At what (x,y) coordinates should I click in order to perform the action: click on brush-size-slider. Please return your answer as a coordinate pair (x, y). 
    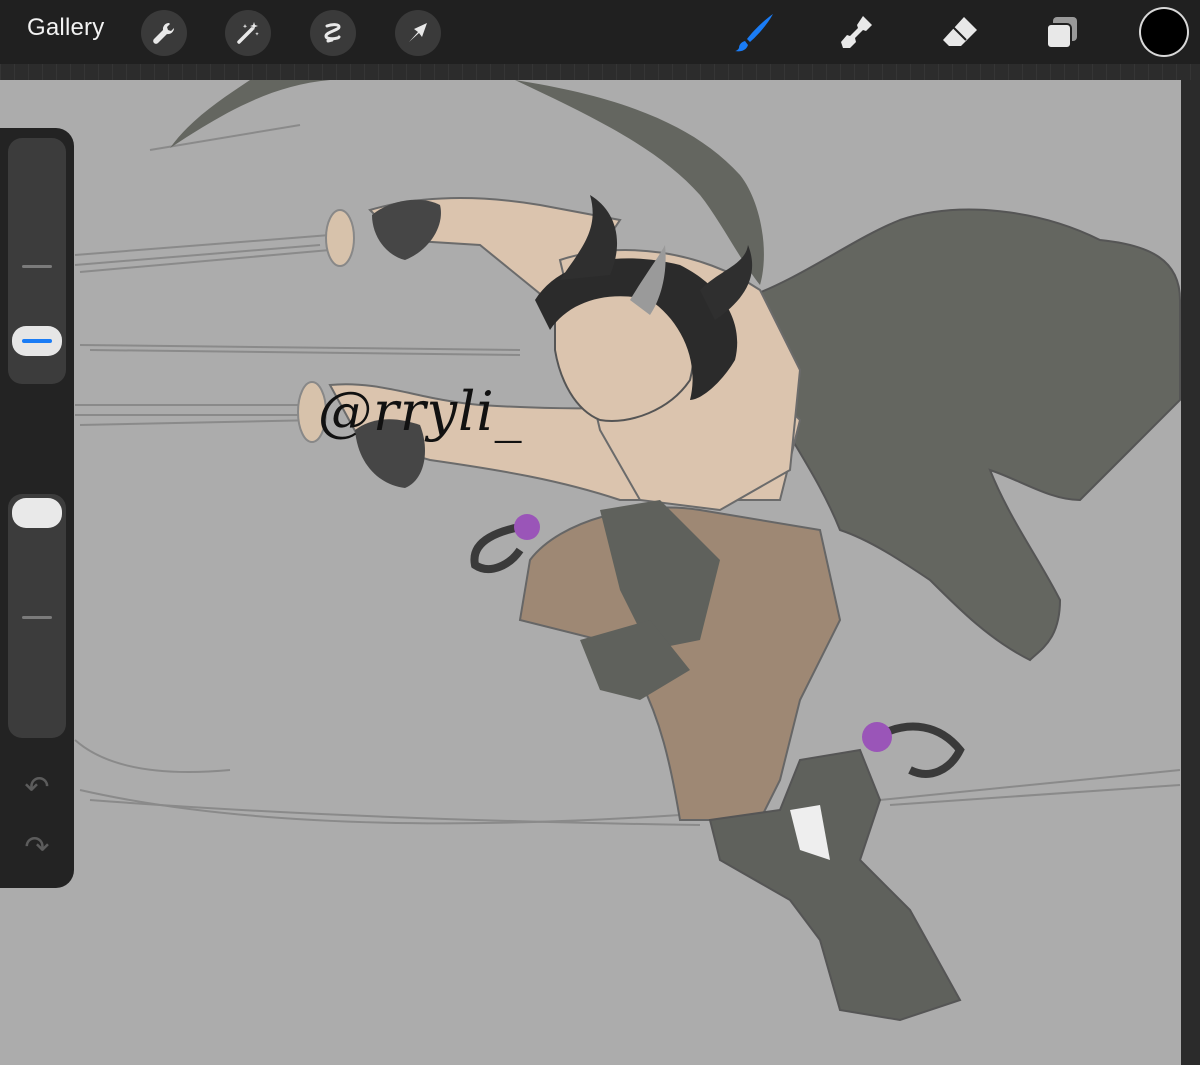
    Looking at the image, I should click on (37, 261).